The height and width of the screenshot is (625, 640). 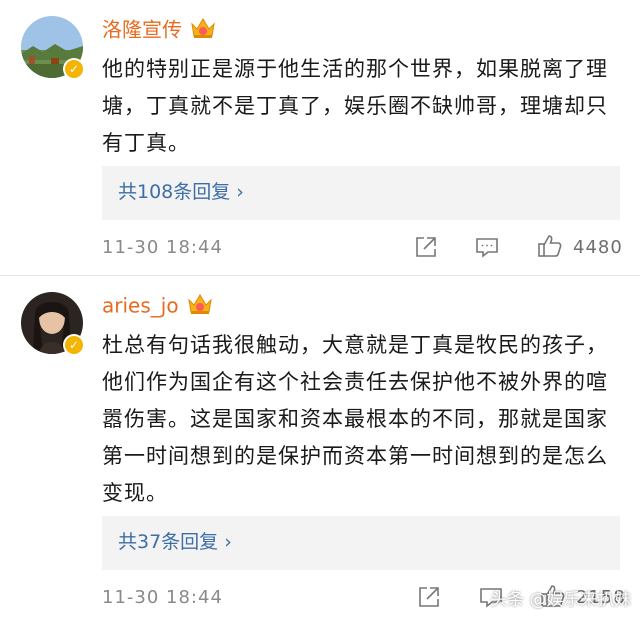 What do you see at coordinates (140, 306) in the screenshot?
I see `username-text: aries_jo` at bounding box center [140, 306].